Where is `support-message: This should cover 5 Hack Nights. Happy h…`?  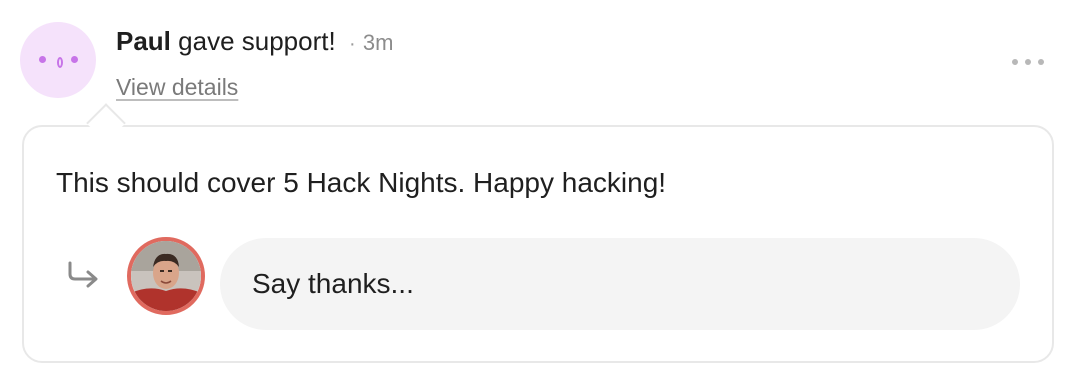 support-message: This should cover 5 Hack Nights. Happy h… is located at coordinates (361, 182).